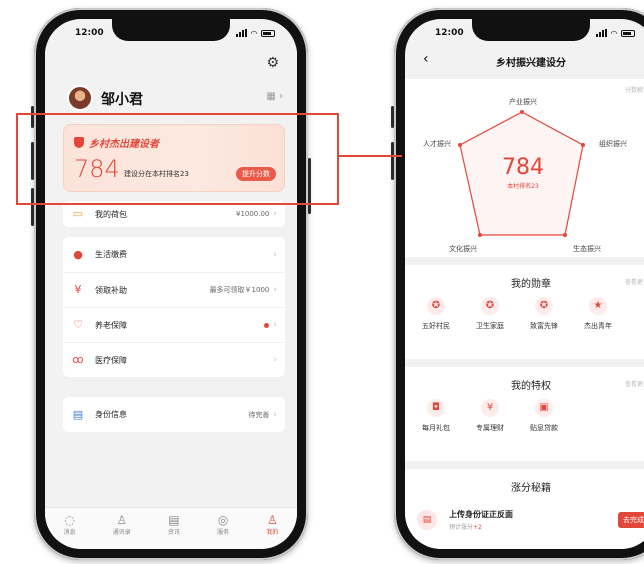 Image resolution: width=644 pixels, height=564 pixels. I want to click on medal-item: ★ 杰出青年, so click(598, 314).